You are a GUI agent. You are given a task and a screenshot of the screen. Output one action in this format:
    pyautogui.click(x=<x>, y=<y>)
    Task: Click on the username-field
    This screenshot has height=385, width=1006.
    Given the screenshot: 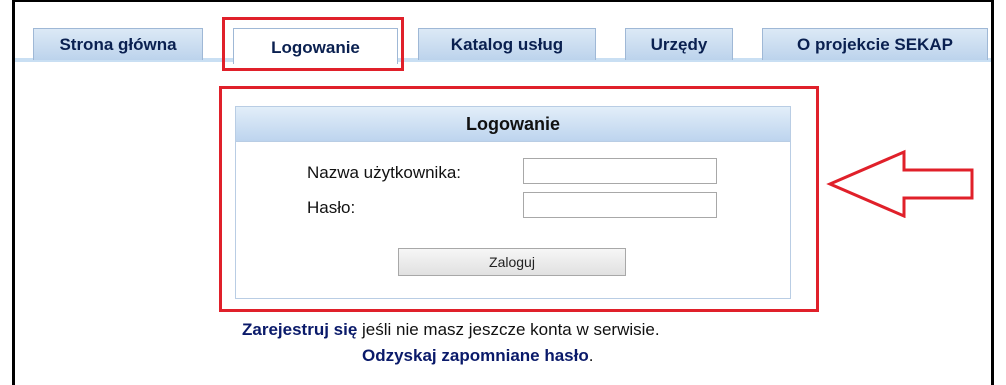 What is the action you would take?
    pyautogui.click(x=620, y=171)
    